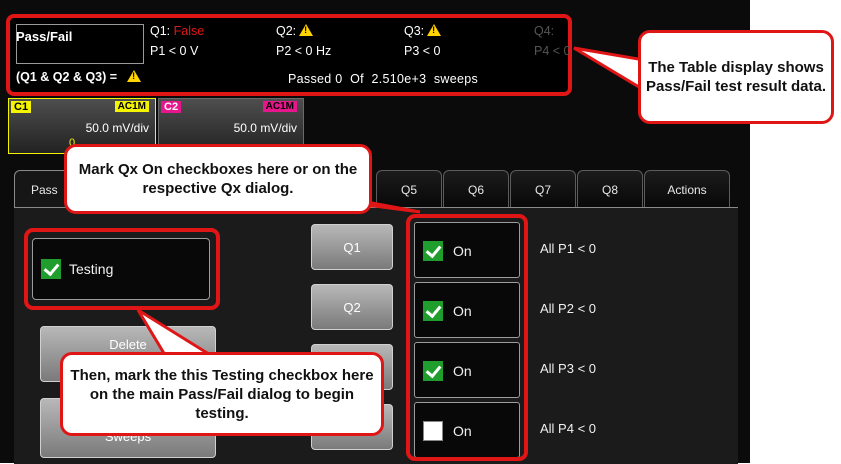  Describe the element at coordinates (609, 69) in the screenshot. I see `table-callout-pointer` at that location.